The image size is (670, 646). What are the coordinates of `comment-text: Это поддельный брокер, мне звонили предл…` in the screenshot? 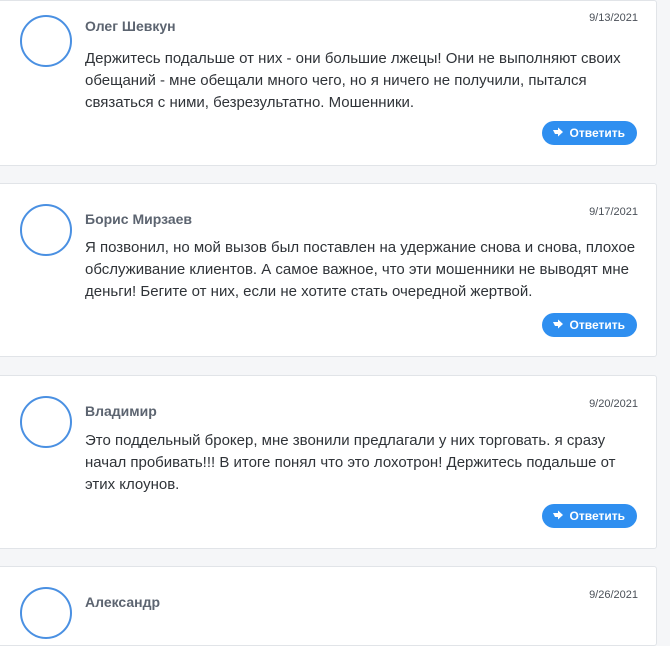 It's located at (350, 462).